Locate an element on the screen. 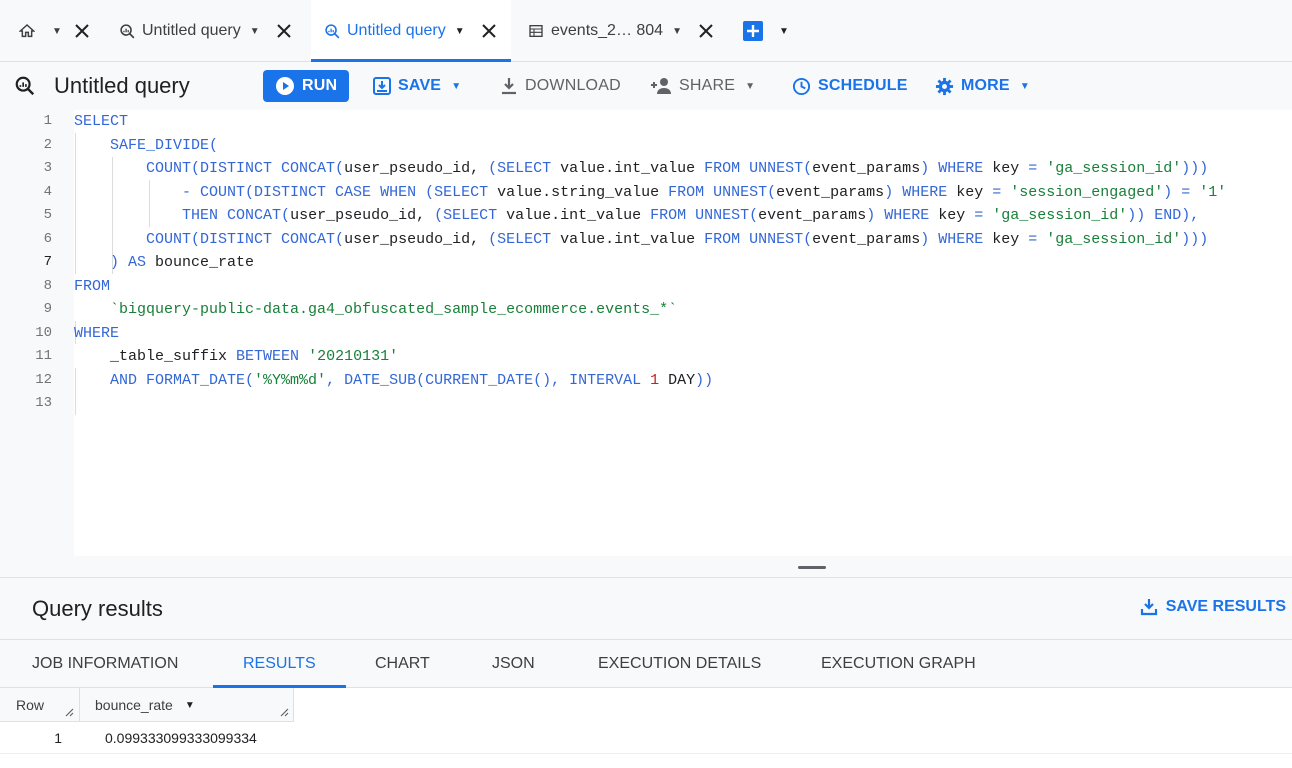 This screenshot has width=1292, height=768. run-label: RUN is located at coordinates (320, 85).